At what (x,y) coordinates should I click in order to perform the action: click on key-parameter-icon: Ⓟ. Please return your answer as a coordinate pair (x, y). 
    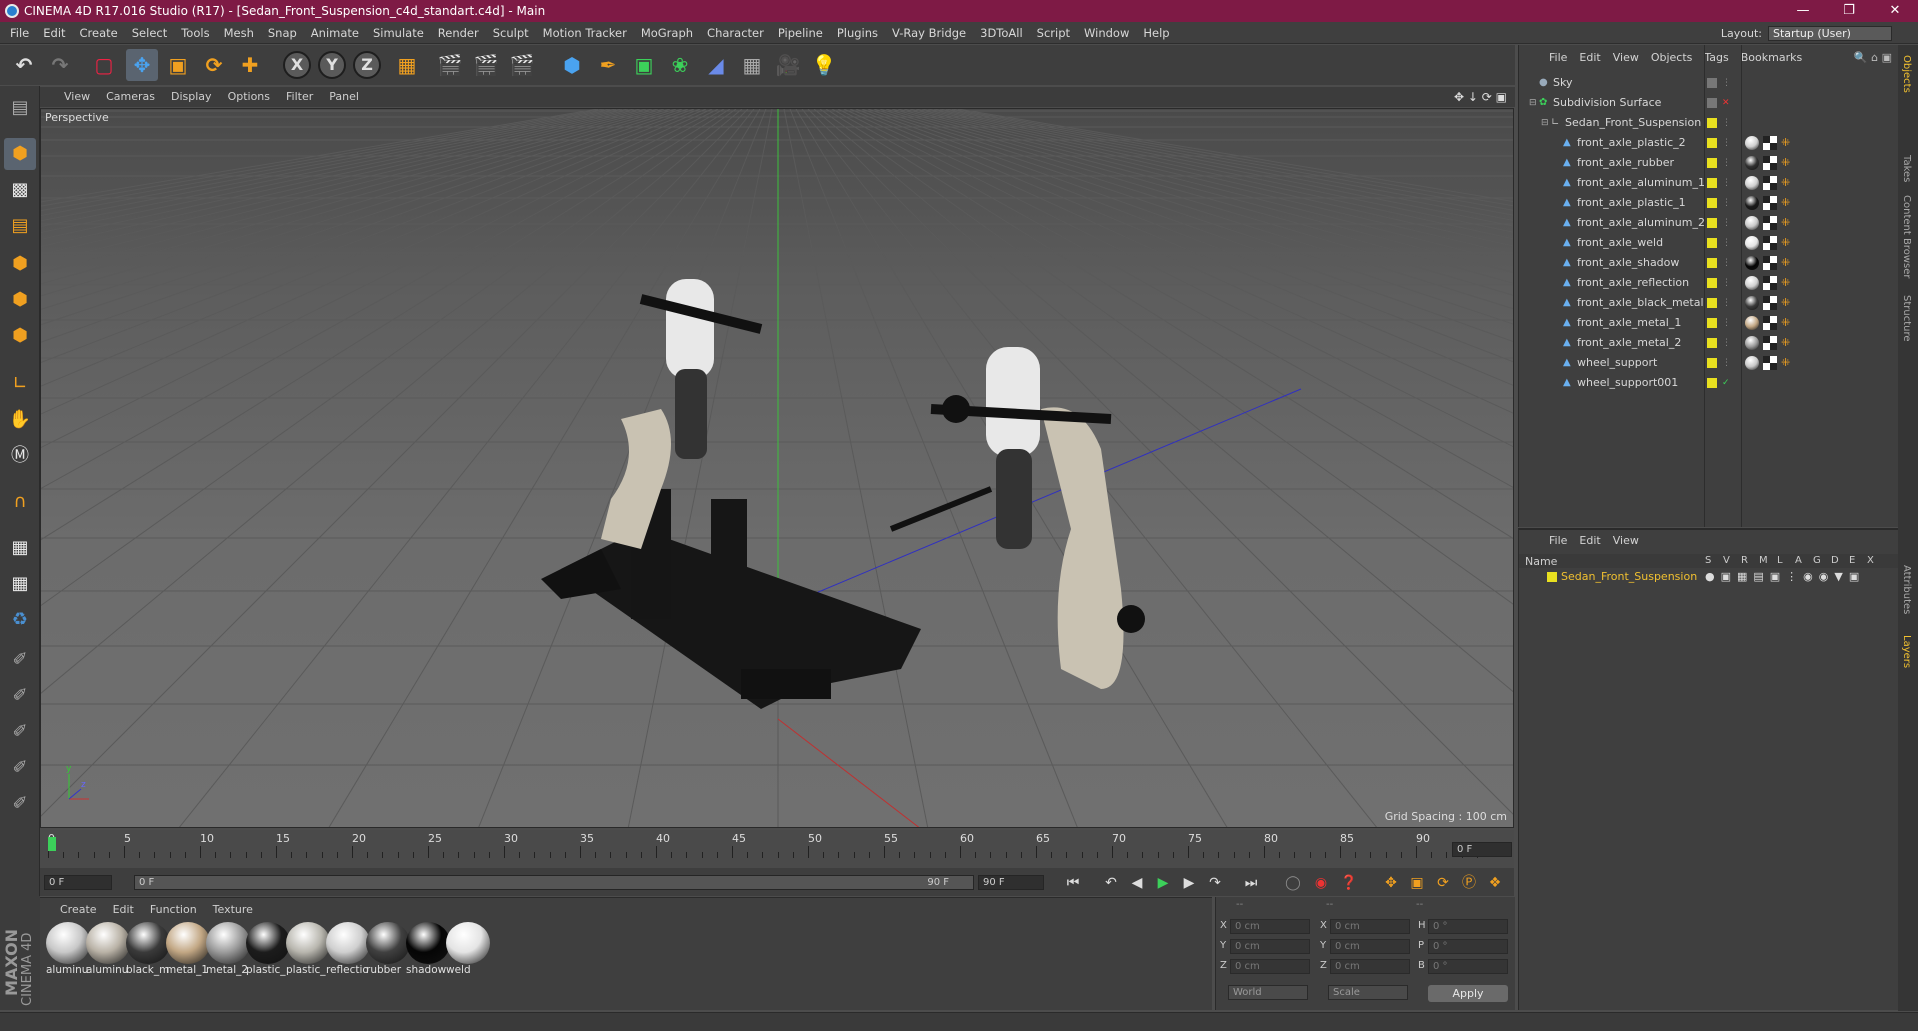
    Looking at the image, I should click on (1469, 883).